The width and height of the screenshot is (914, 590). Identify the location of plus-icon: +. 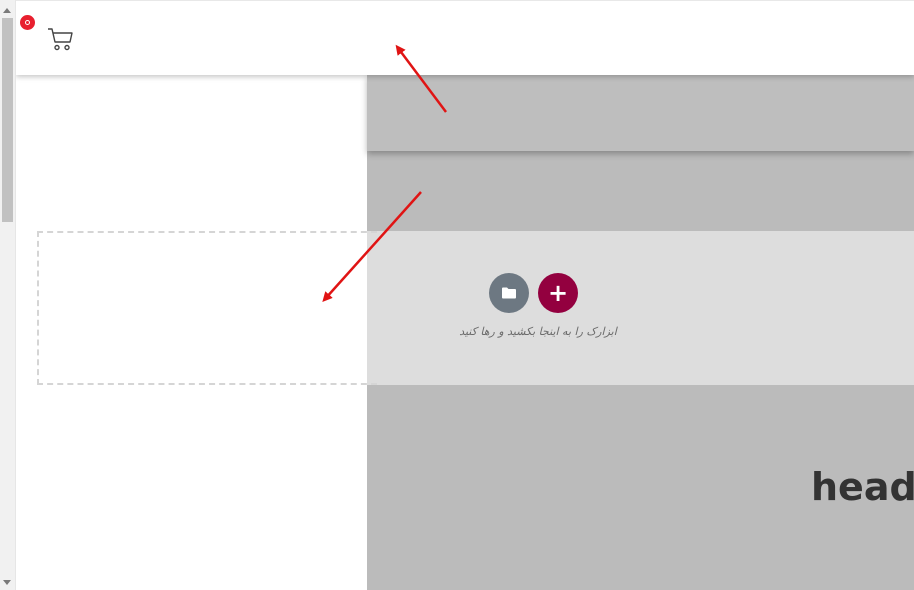
(558, 293).